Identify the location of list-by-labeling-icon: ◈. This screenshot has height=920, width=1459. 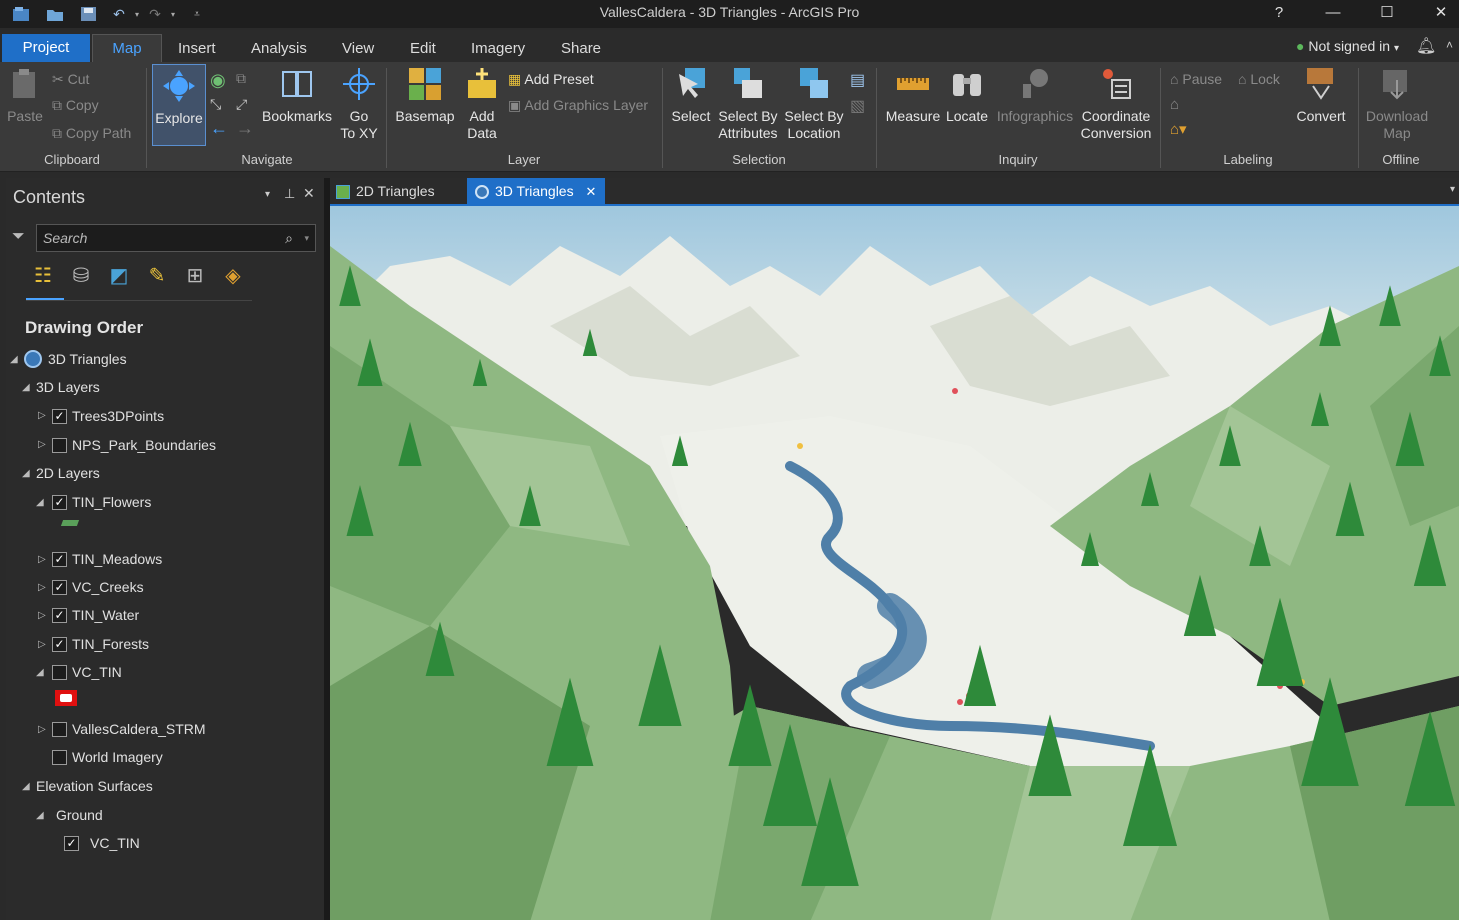
(233, 275).